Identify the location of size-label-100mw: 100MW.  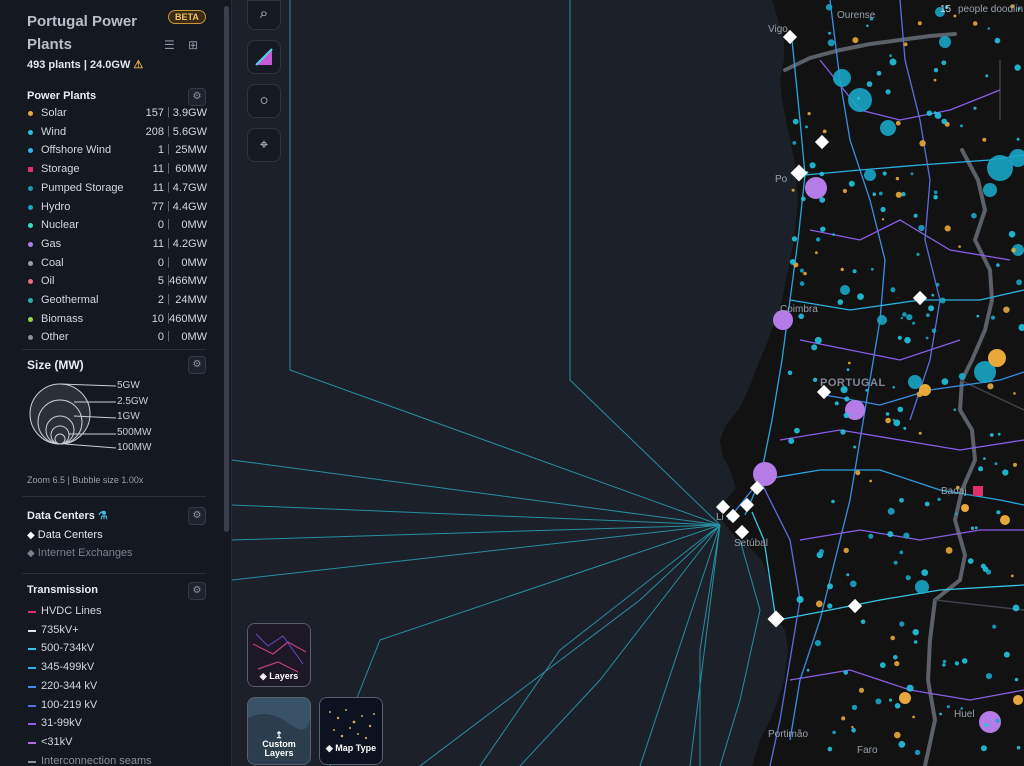
(134, 447).